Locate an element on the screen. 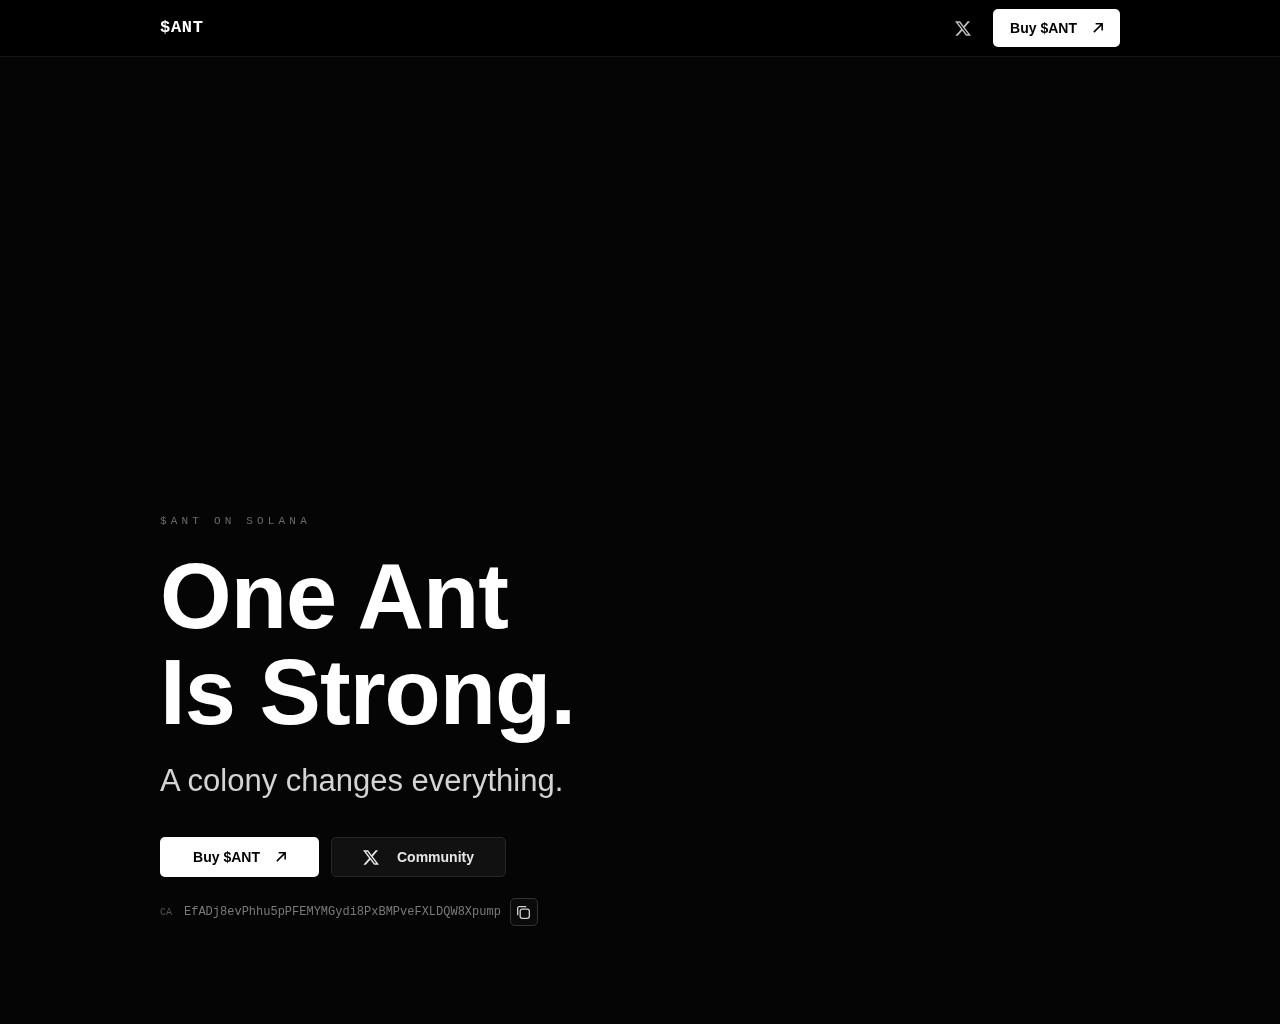 This screenshot has width=1280, height=1024. contract-label: CA is located at coordinates (166, 912).